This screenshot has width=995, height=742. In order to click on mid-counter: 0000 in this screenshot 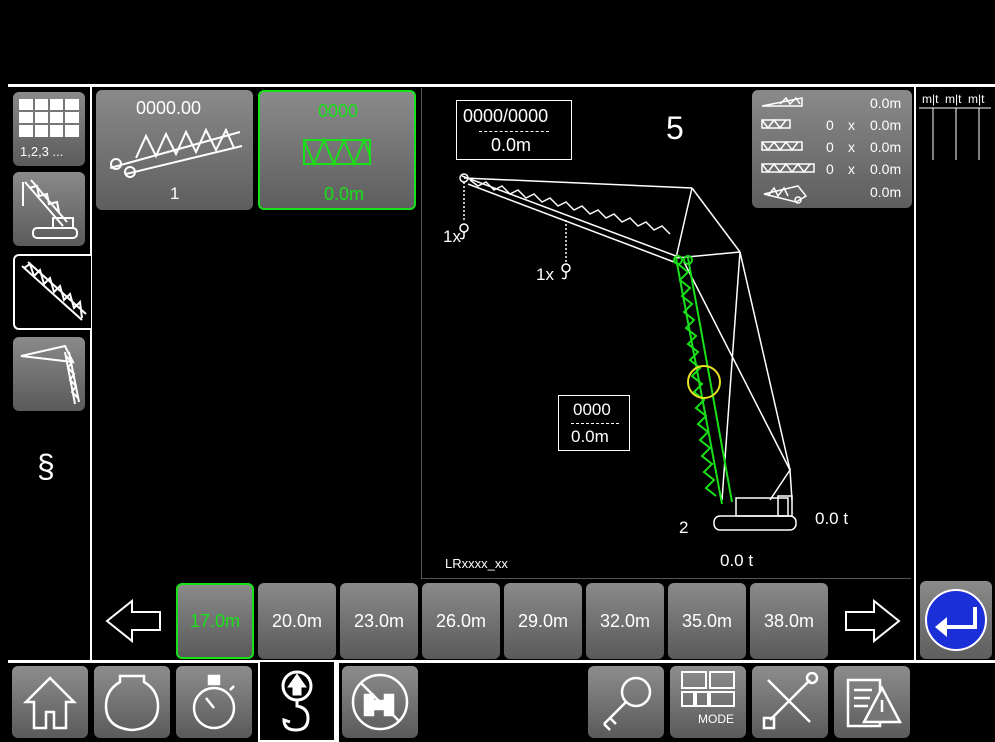, I will do `click(592, 409)`.